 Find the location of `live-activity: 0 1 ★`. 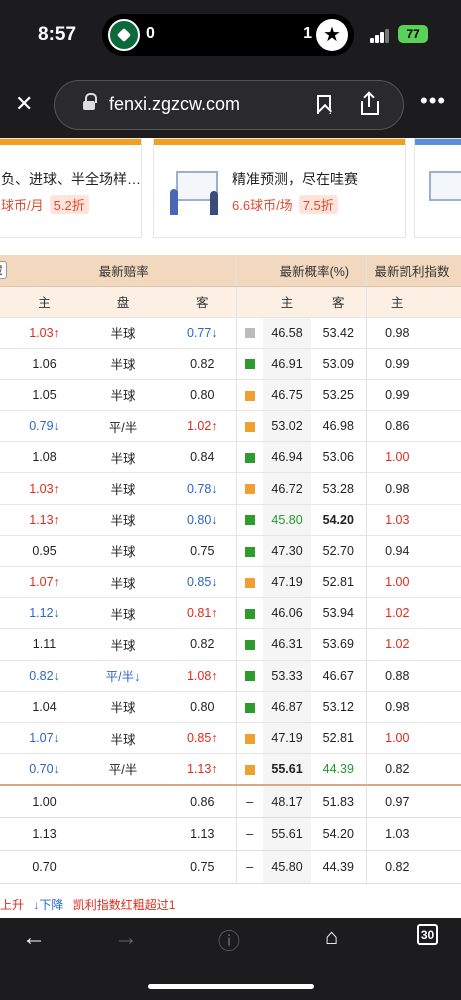

live-activity: 0 1 ★ is located at coordinates (228, 35).